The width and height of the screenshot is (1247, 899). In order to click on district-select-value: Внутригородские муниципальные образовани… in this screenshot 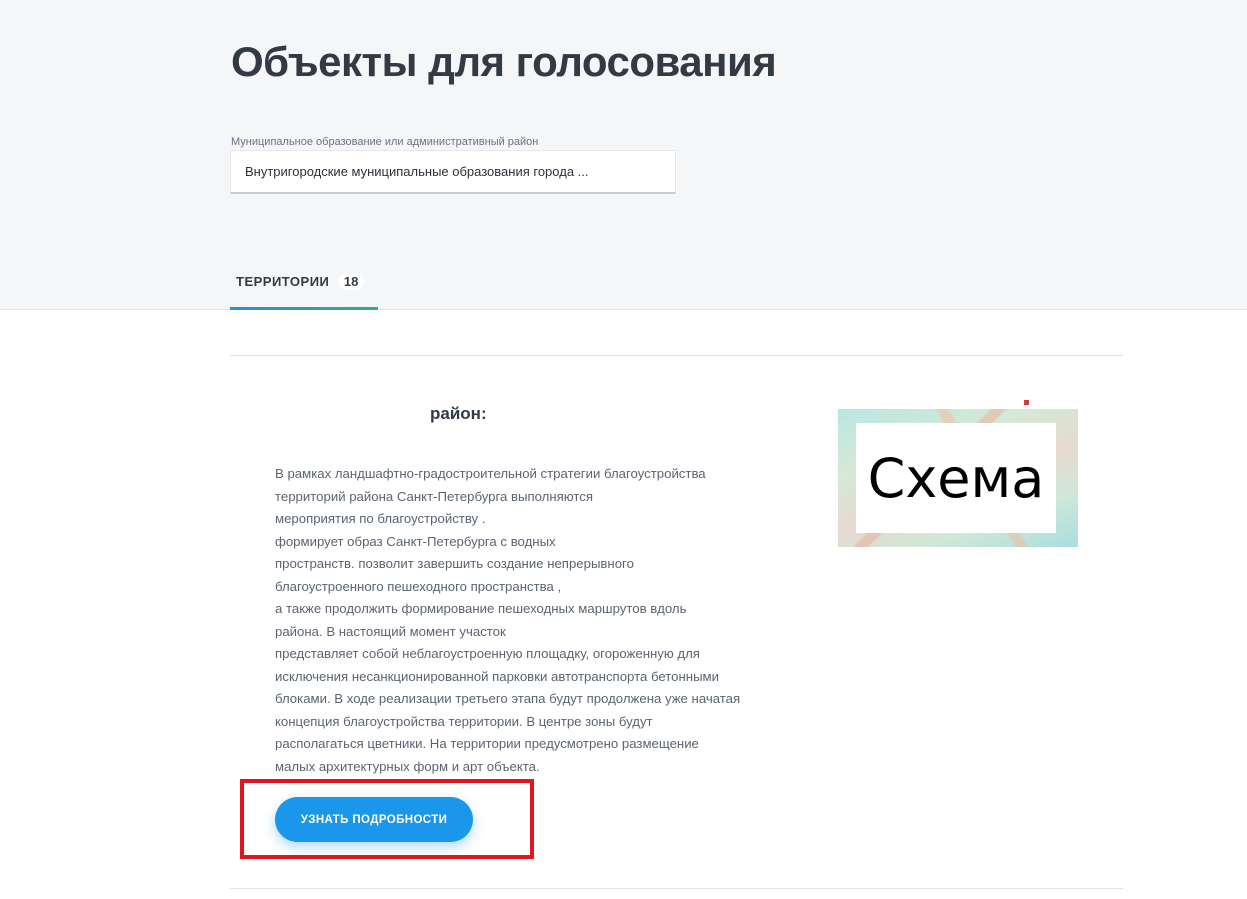, I will do `click(417, 171)`.